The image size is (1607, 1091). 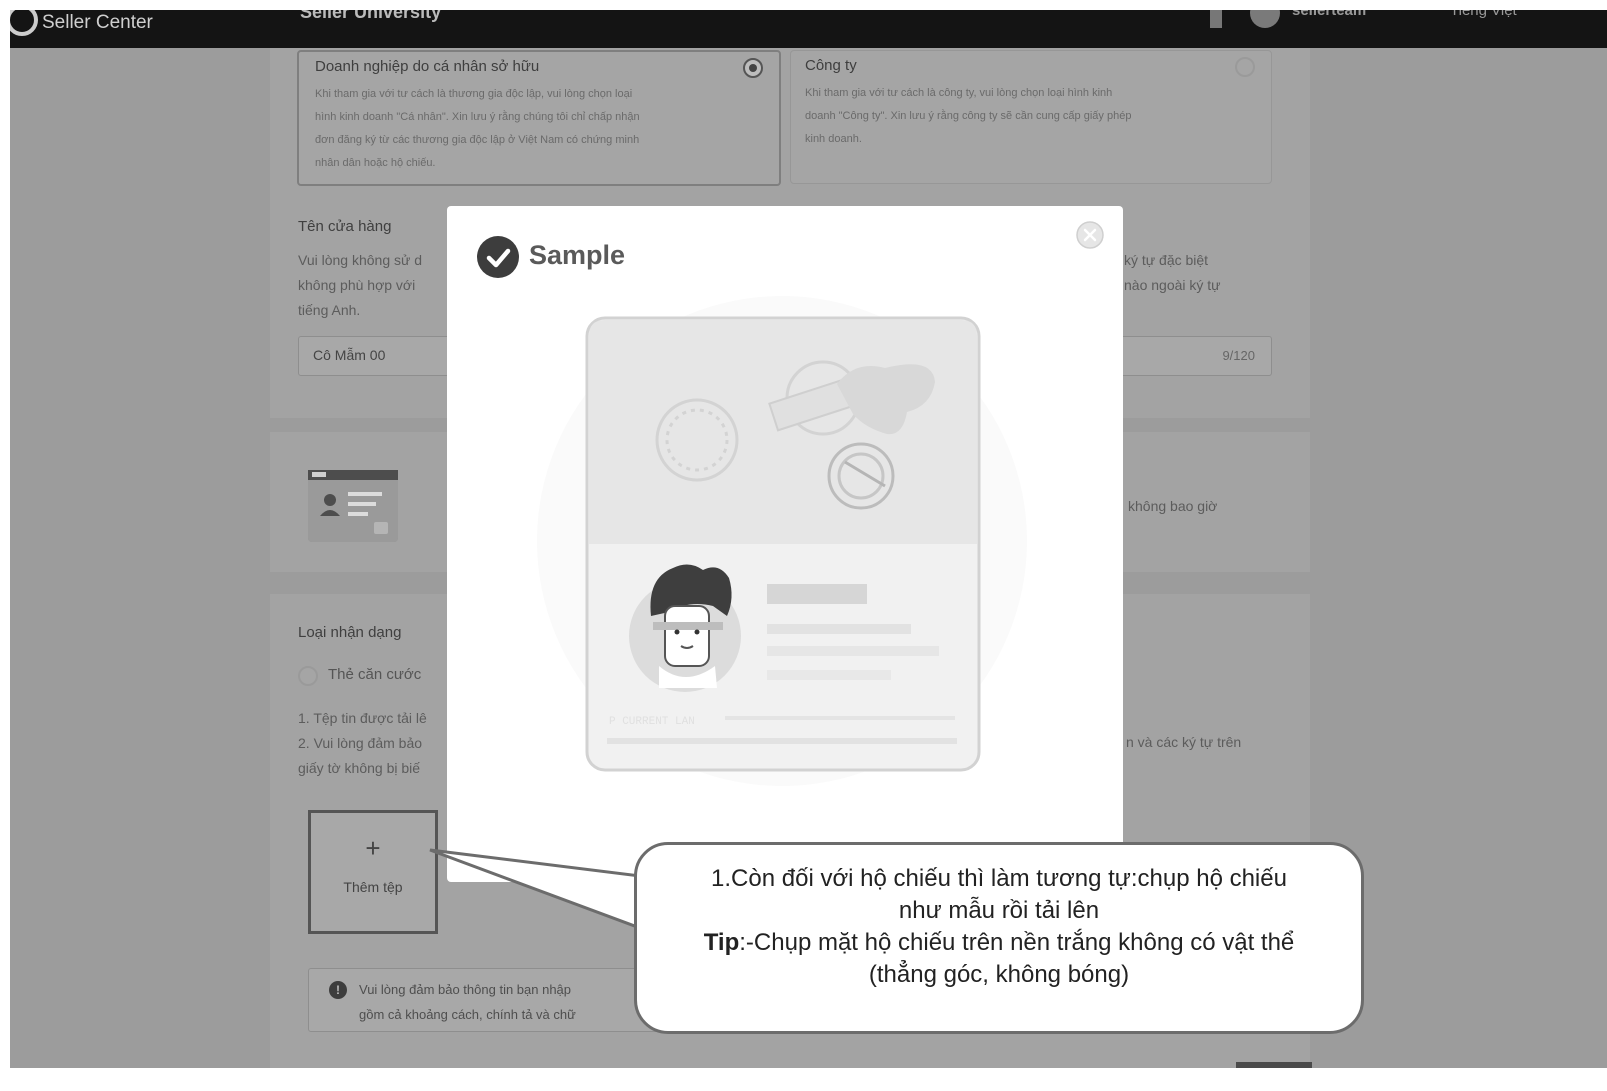 What do you see at coordinates (373, 872) in the screenshot?
I see `add-file-button: + Thêm tệp` at bounding box center [373, 872].